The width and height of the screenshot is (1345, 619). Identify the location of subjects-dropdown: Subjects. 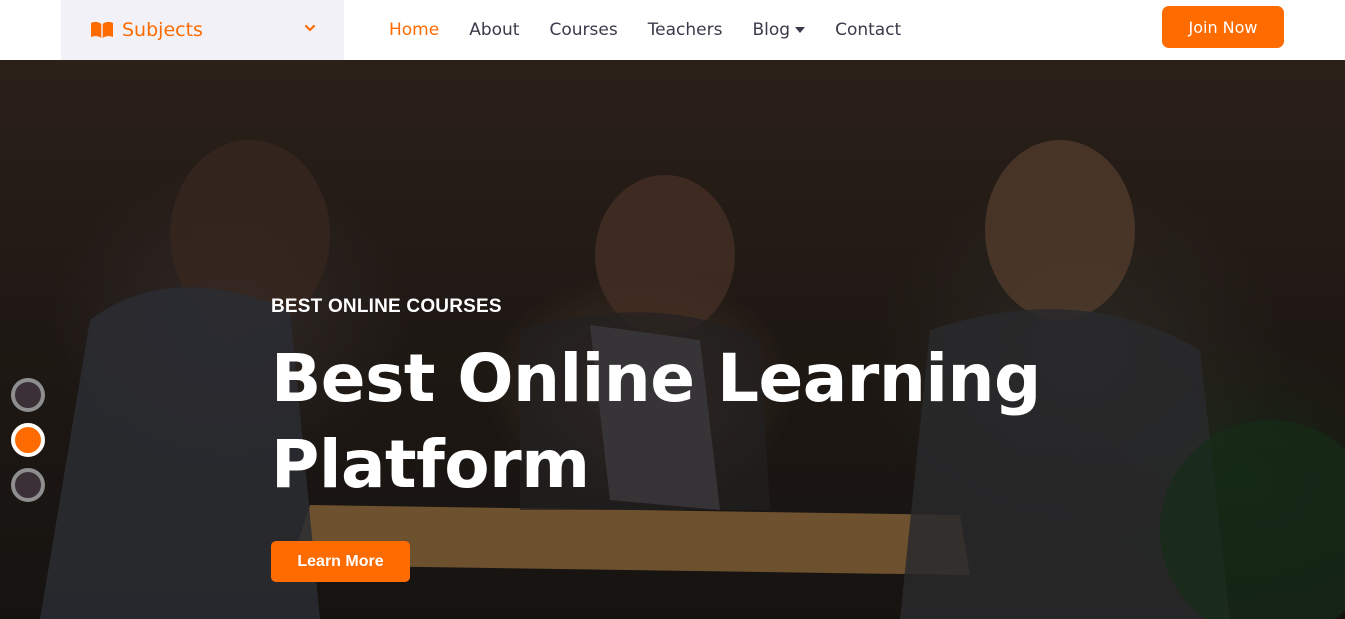
(202, 30).